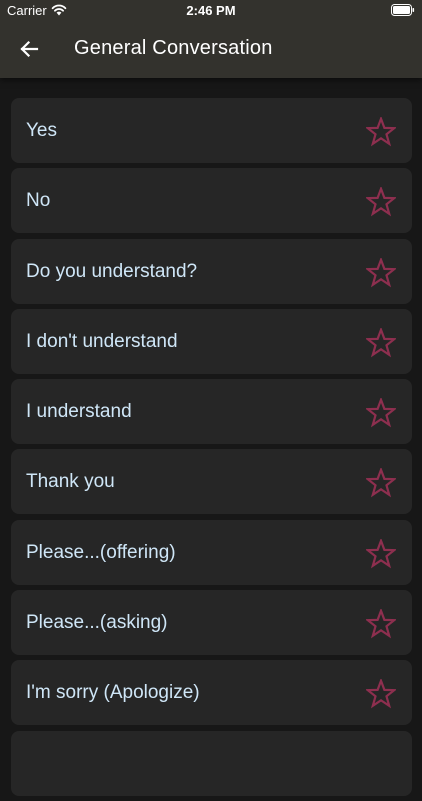 This screenshot has height=801, width=422. Describe the element at coordinates (211, 341) in the screenshot. I see `phrase-item-i-dont-understand: I don't understand` at that location.